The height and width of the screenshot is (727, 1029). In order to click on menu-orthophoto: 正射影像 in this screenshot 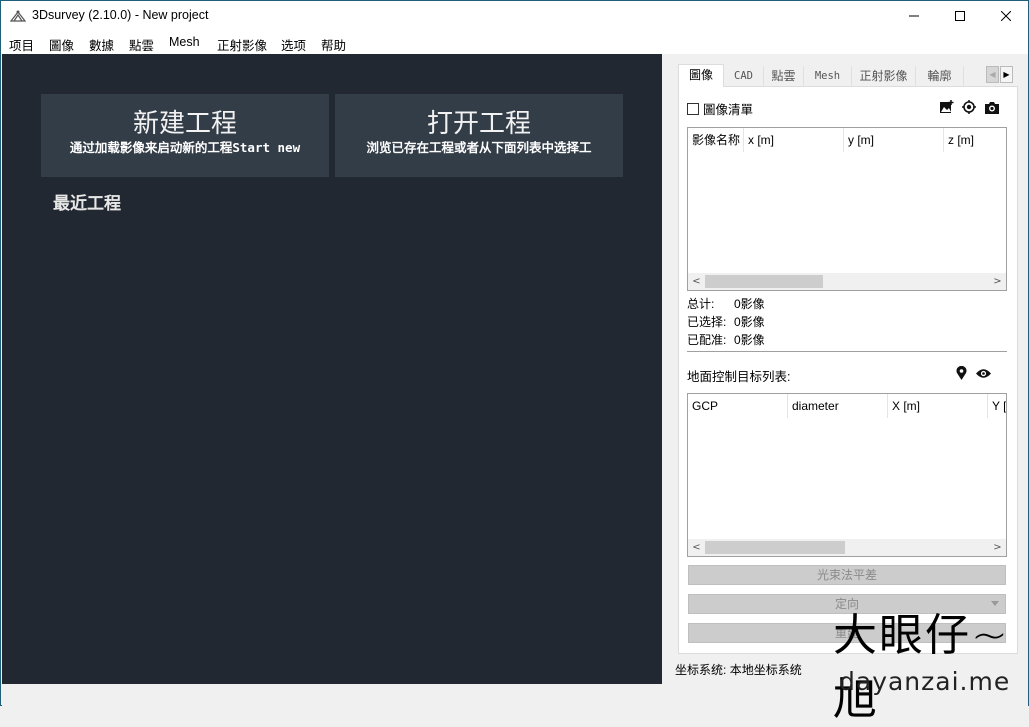, I will do `click(242, 44)`.